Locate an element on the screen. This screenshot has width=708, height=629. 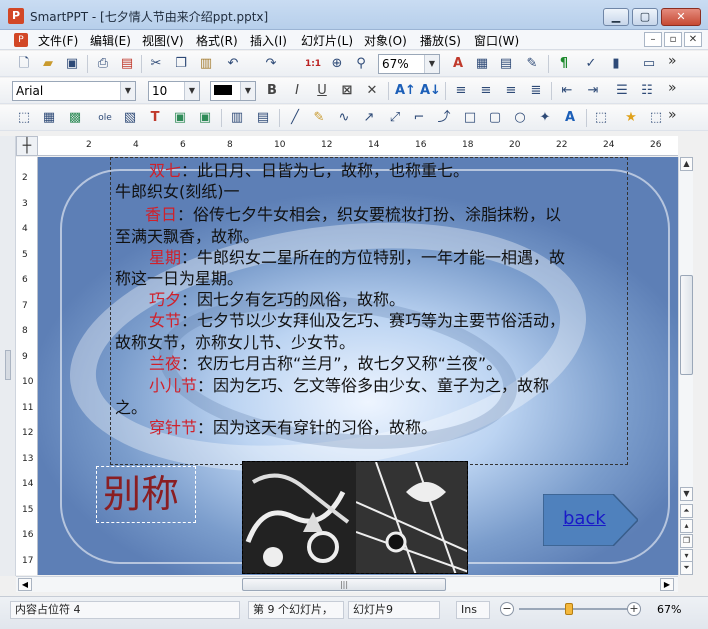
papercut-picture is located at coordinates (355, 517).